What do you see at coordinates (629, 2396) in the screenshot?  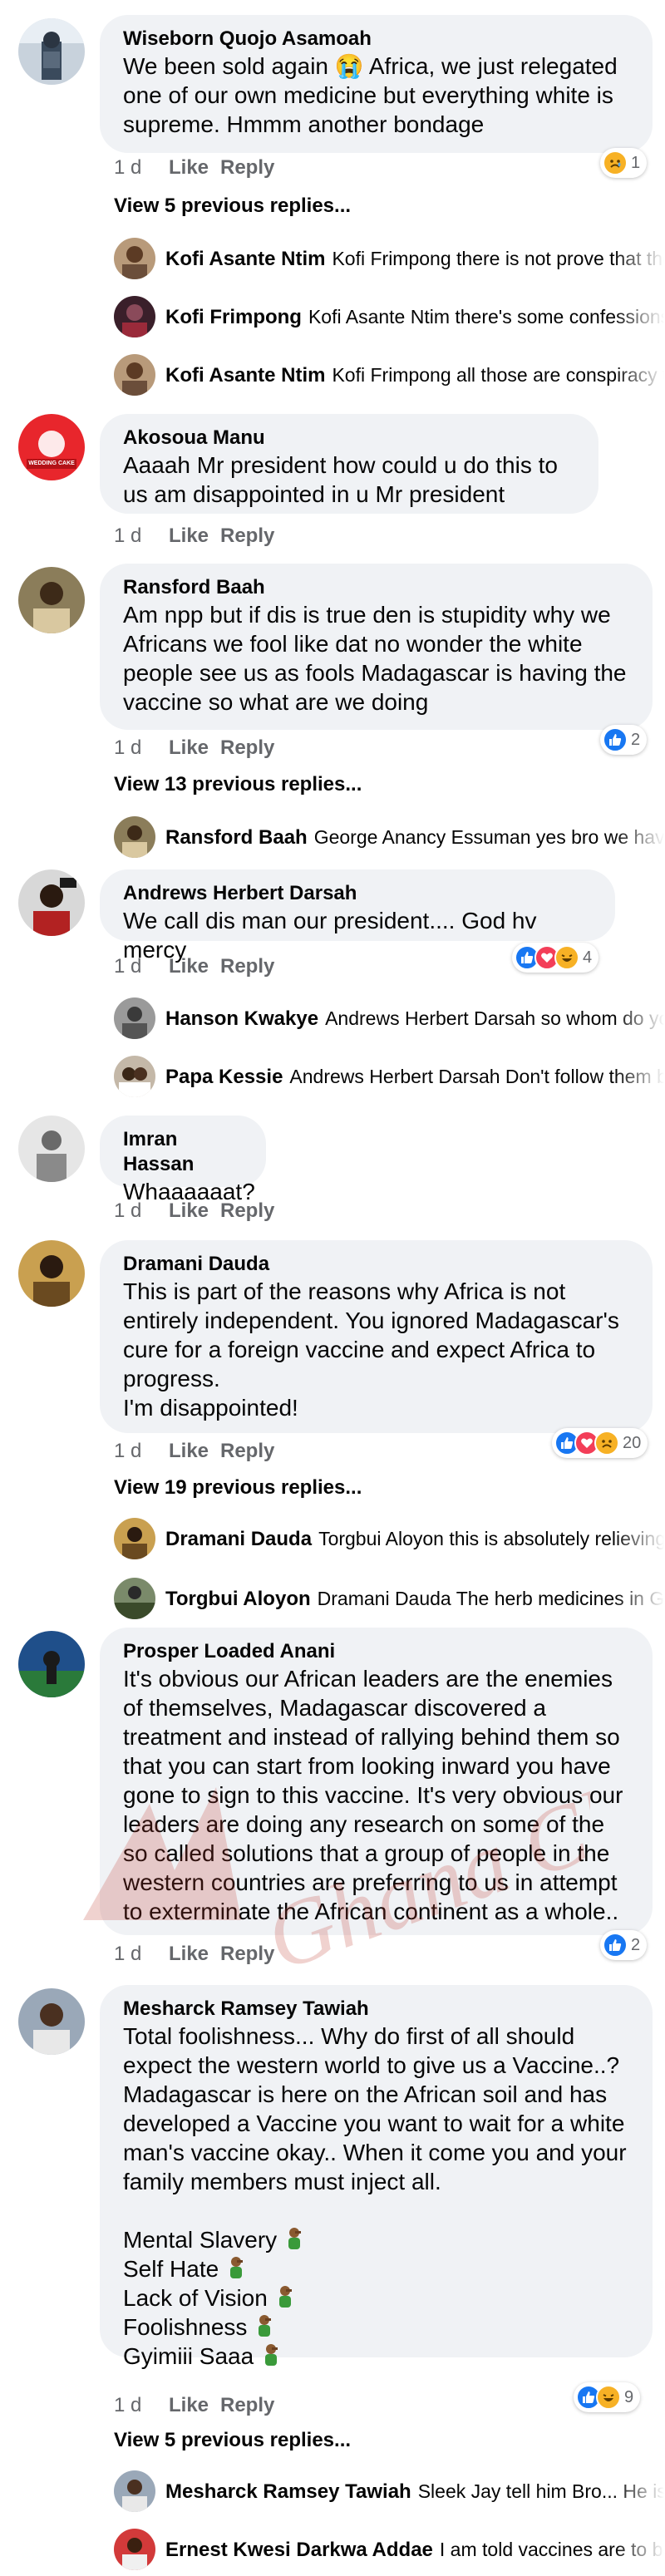 I see `reaction-count: 9` at bounding box center [629, 2396].